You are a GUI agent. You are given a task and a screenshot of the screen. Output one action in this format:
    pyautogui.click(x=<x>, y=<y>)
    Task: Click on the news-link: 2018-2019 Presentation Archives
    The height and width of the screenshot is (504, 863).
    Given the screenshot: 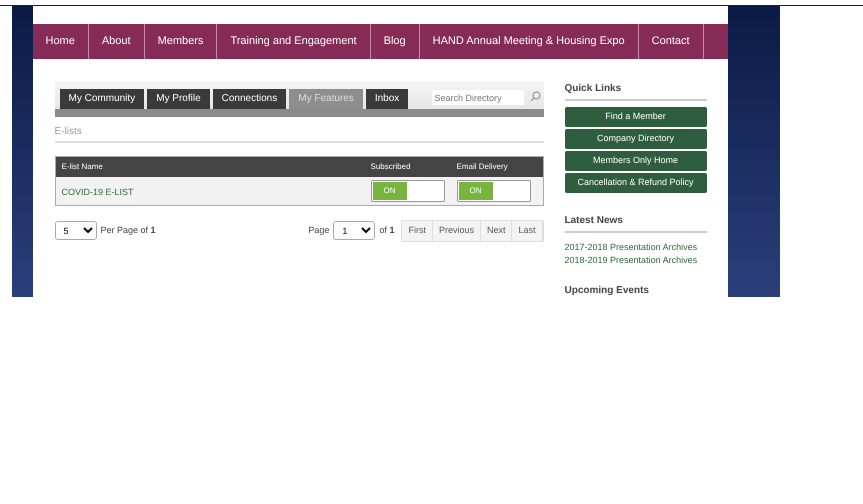 What is the action you would take?
    pyautogui.click(x=635, y=260)
    